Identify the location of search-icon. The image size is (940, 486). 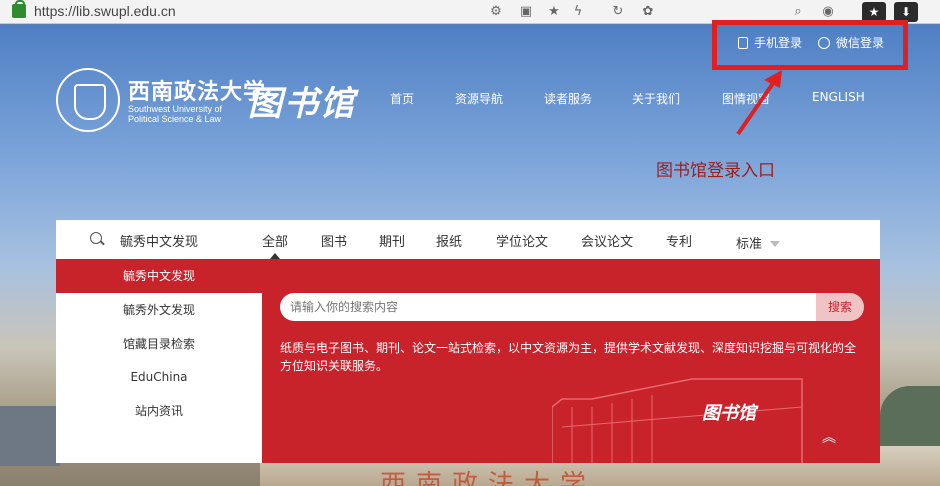
(96, 238).